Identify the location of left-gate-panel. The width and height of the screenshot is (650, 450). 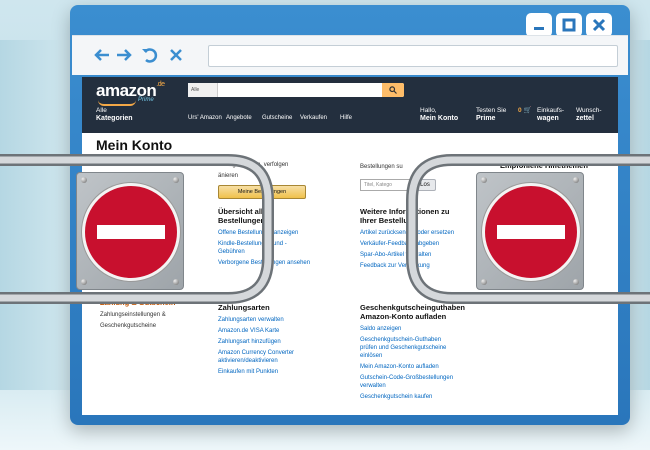
(130, 231).